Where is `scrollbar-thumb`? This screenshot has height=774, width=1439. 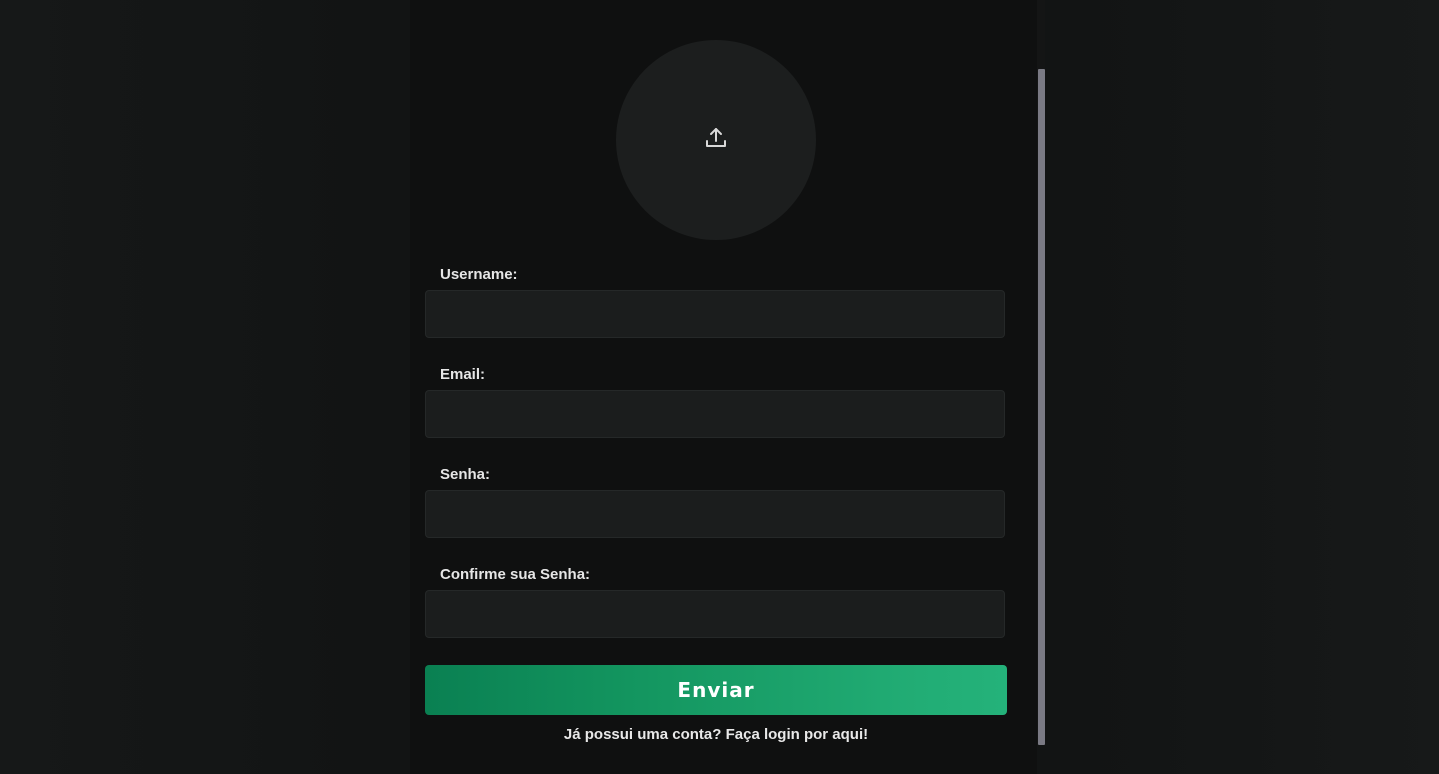 scrollbar-thumb is located at coordinates (1041, 407).